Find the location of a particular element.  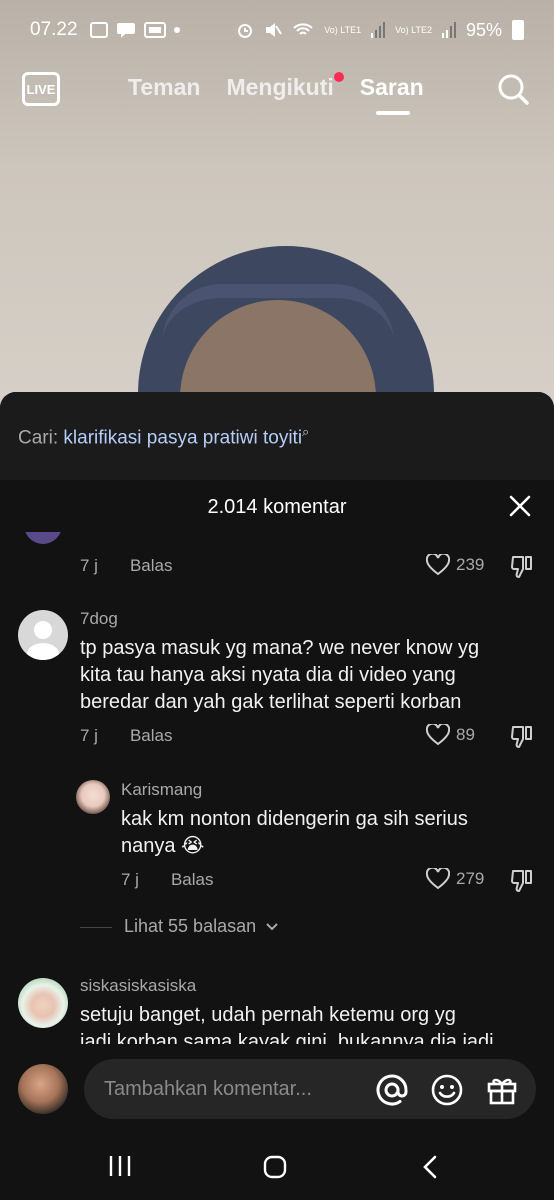

status-left-icons is located at coordinates (134, 30).